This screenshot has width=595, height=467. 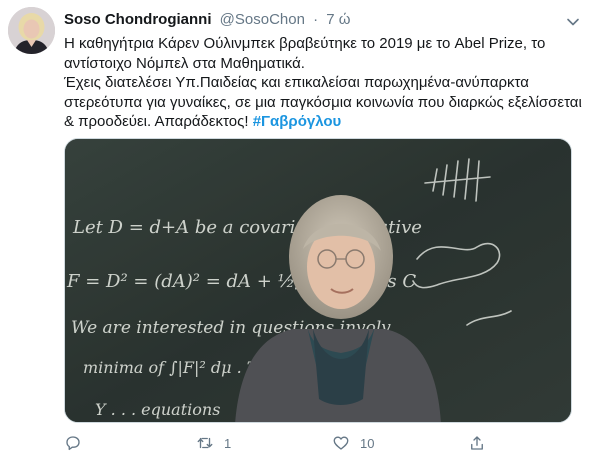 What do you see at coordinates (262, 19) in the screenshot?
I see `author-handle: @SosoChon` at bounding box center [262, 19].